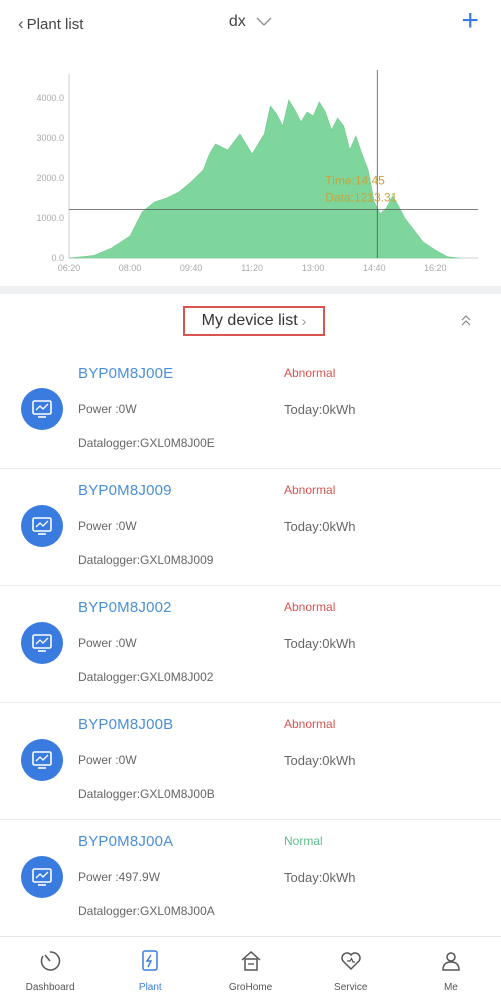 This screenshot has height=1005, width=501. What do you see at coordinates (146, 443) in the screenshot?
I see `device-datalogger: Datalogger:GXL0M8J00E` at bounding box center [146, 443].